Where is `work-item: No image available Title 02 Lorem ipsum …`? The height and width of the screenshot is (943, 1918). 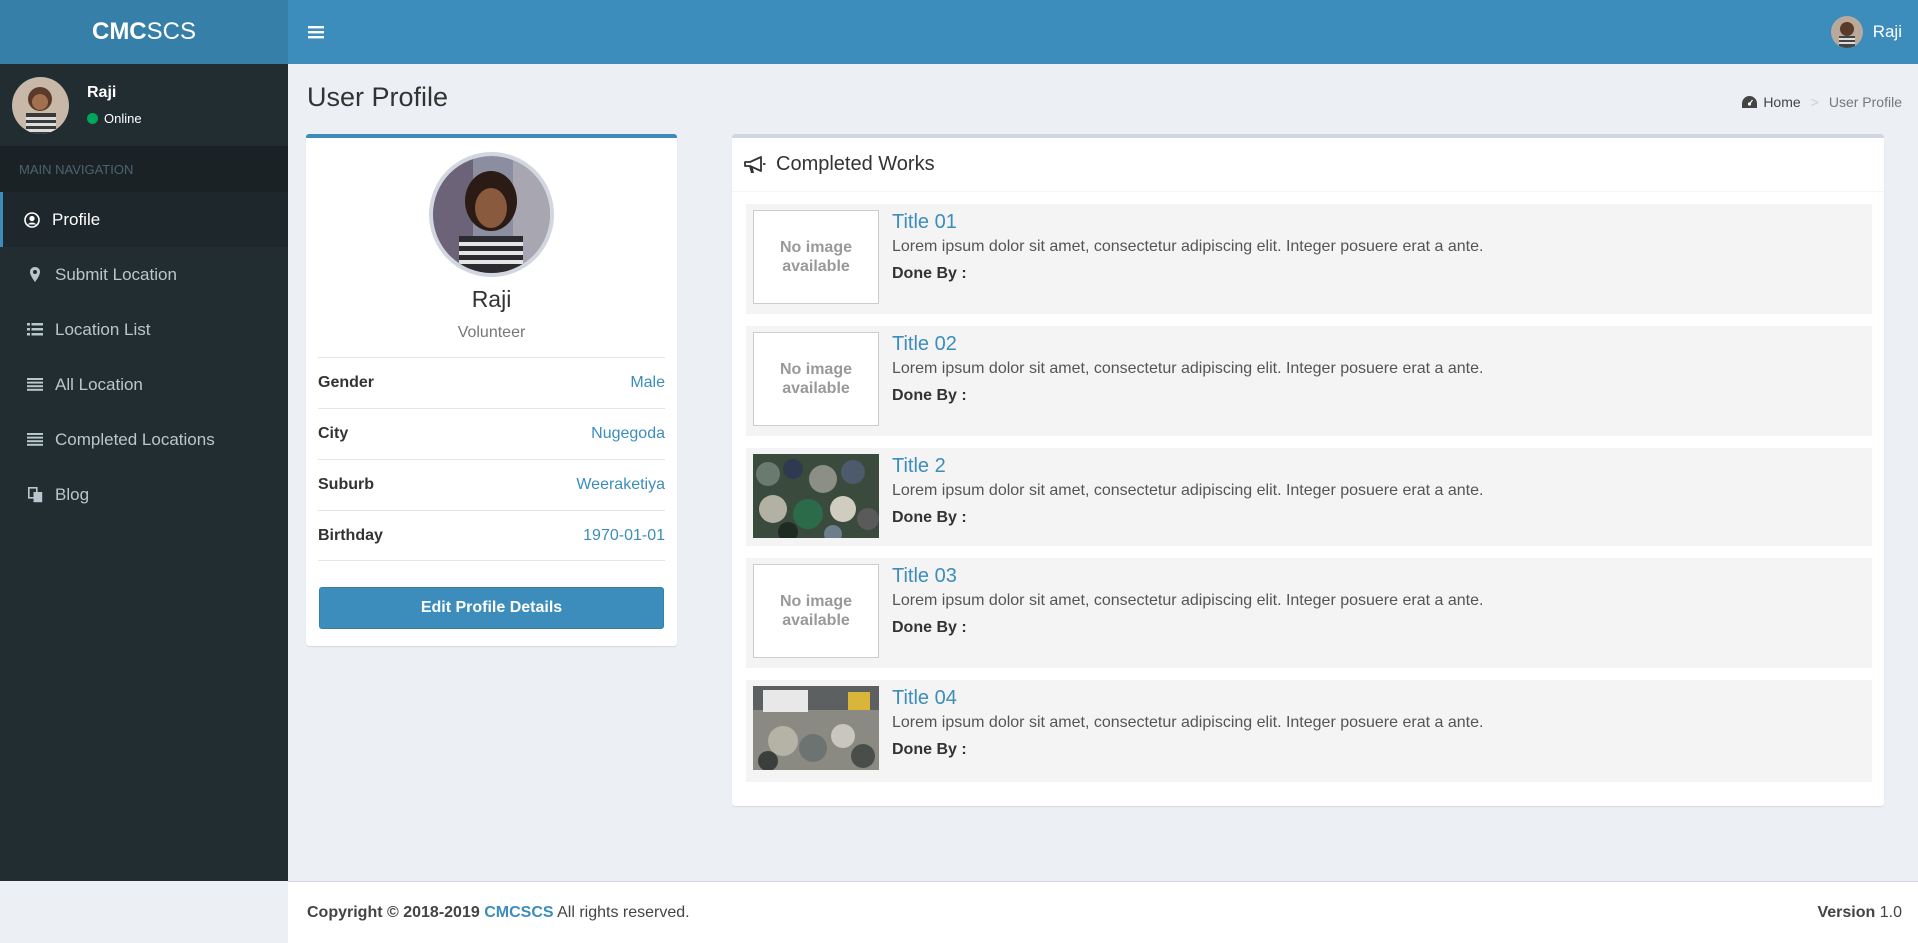 work-item: No image available Title 02 Lorem ipsum … is located at coordinates (1309, 381).